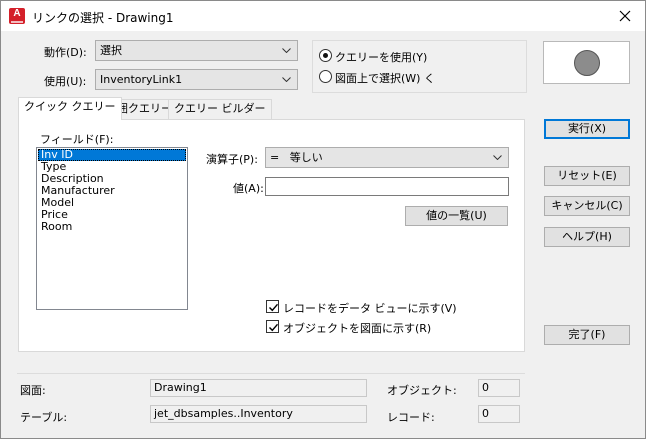  What do you see at coordinates (220, 109) in the screenshot?
I see `tab-query-builder: クエリー ビルダー` at bounding box center [220, 109].